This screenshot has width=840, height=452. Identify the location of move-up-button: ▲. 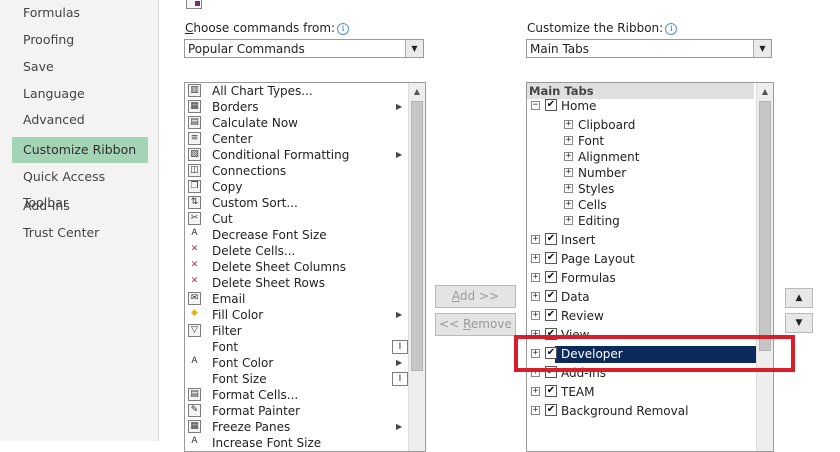
(799, 298).